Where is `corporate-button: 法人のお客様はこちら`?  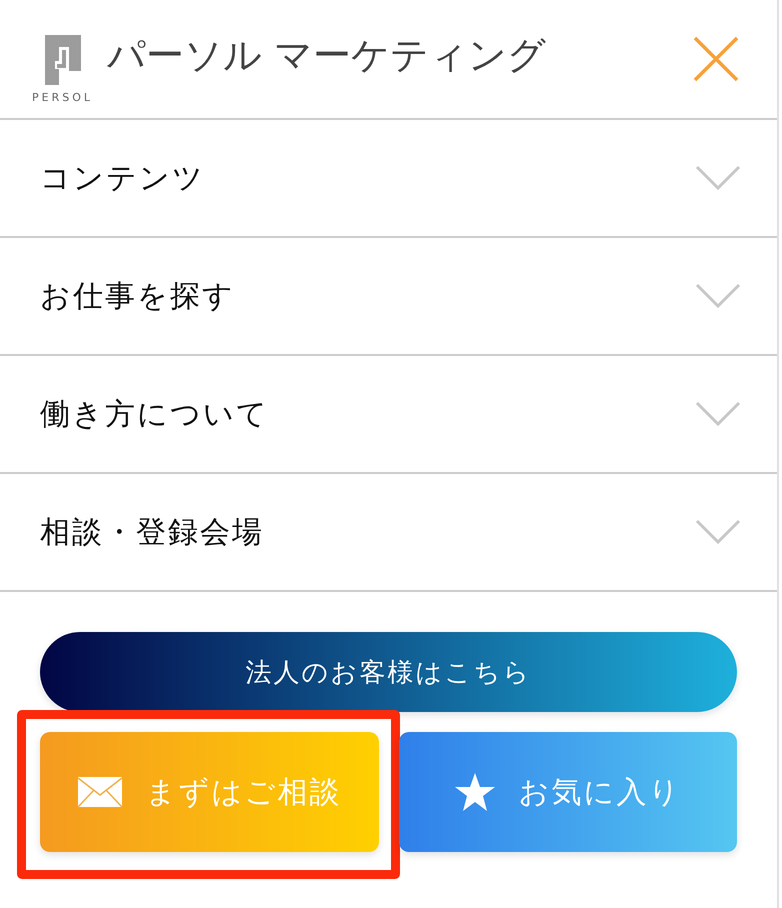 corporate-button: 法人のお客様はこちら is located at coordinates (388, 672).